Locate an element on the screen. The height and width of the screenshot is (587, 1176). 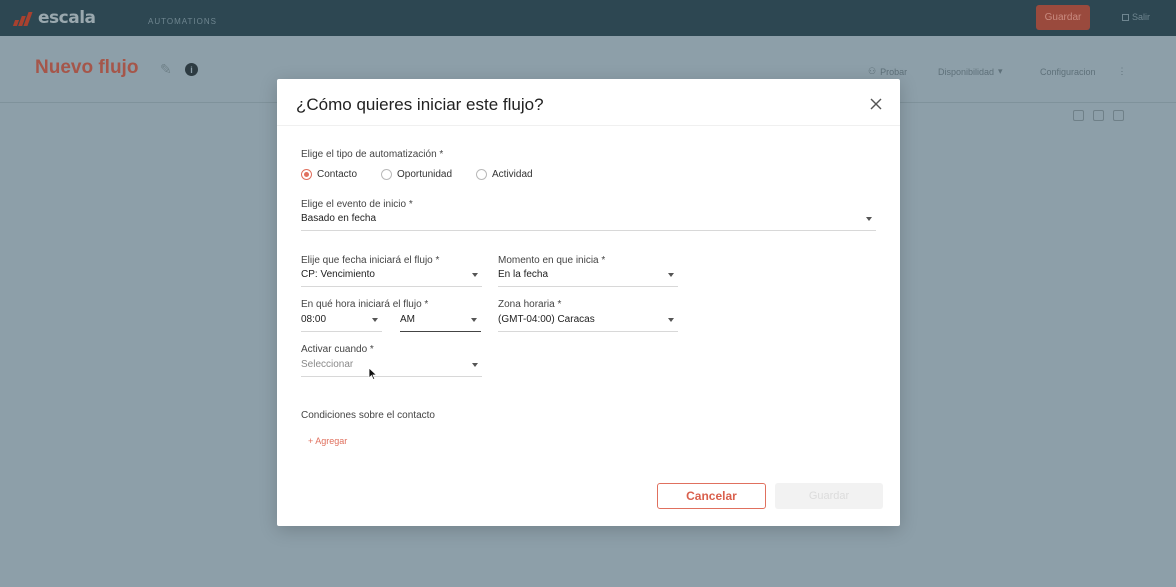
radio-contacto: Contacto is located at coordinates (341, 174).